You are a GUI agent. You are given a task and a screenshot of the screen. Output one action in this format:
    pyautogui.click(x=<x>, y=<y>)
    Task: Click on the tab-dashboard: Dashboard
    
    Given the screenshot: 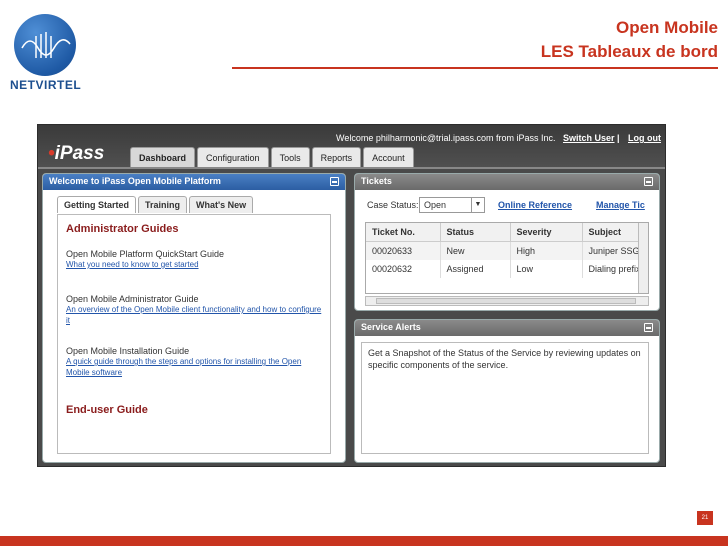 What is the action you would take?
    pyautogui.click(x=163, y=157)
    